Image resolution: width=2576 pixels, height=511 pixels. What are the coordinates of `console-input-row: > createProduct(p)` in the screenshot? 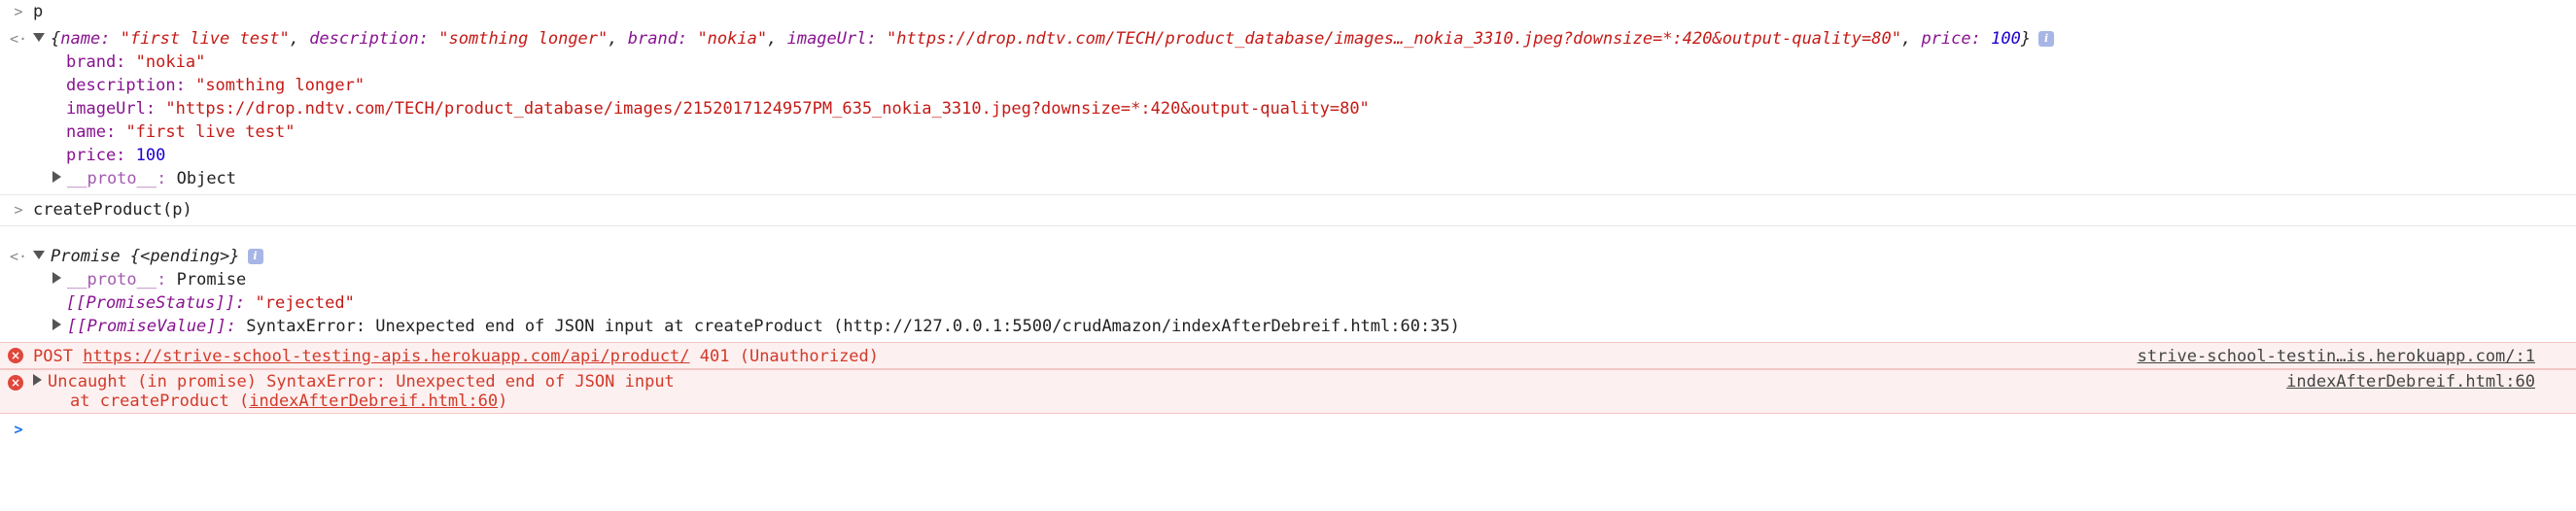 It's located at (1288, 210).